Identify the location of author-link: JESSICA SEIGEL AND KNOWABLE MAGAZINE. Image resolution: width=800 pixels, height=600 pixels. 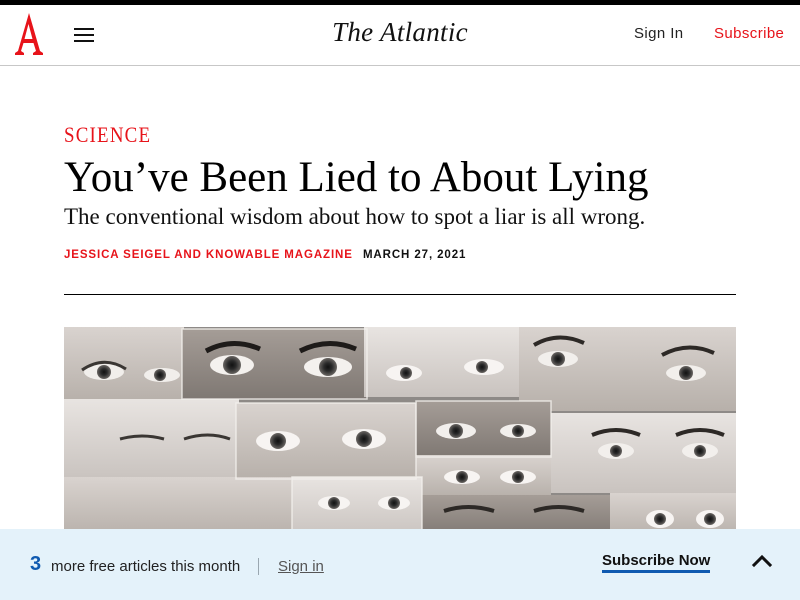
(208, 255).